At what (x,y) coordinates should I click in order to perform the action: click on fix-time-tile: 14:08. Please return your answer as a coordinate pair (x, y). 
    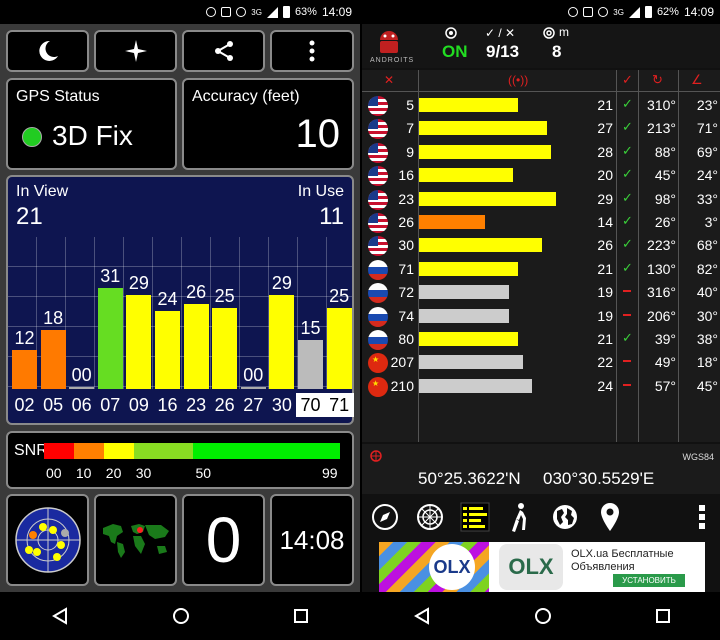
    Looking at the image, I should click on (312, 540).